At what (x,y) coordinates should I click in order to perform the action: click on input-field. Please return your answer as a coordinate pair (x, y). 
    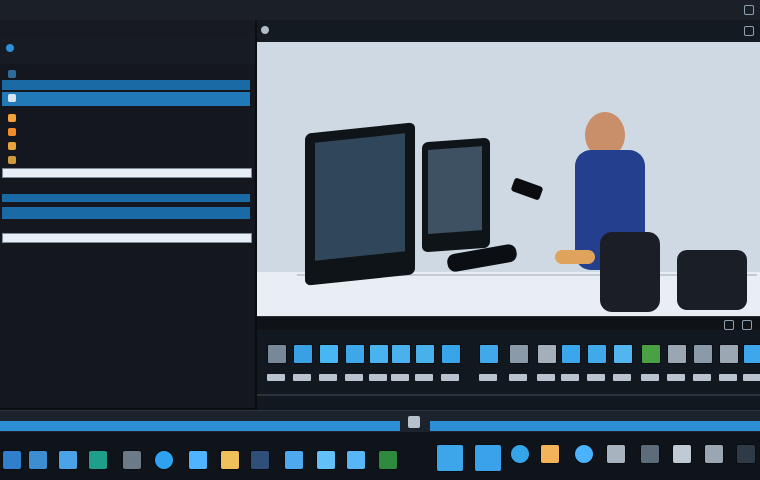
    Looking at the image, I should click on (127, 238).